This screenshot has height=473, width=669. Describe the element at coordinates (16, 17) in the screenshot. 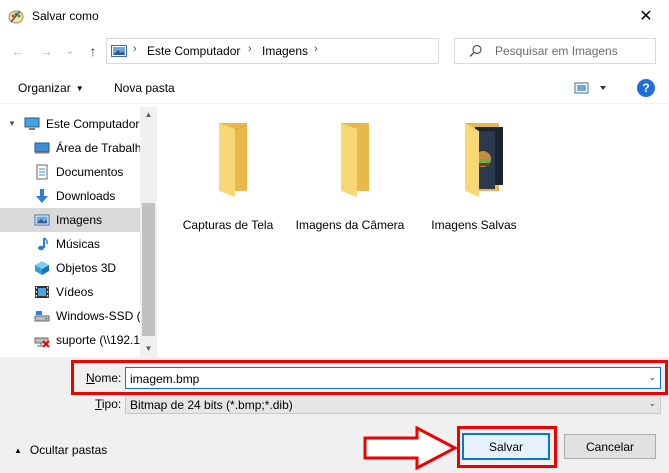

I see `paint-app-icon` at that location.